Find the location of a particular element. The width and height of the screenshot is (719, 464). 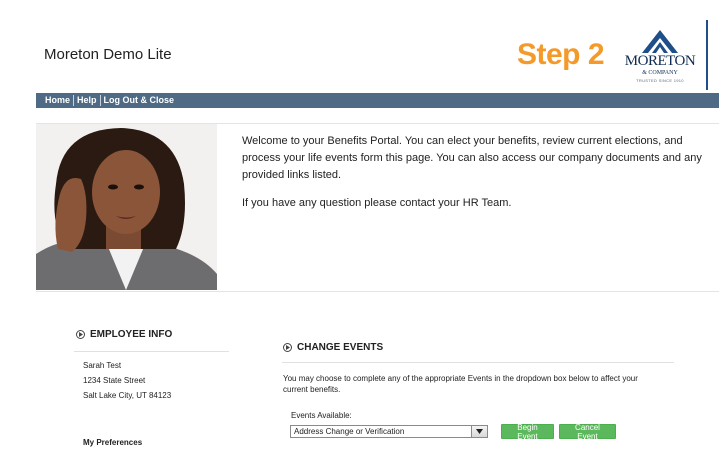

employee-info-heading: EMPLOYEE INFO is located at coordinates (124, 334).